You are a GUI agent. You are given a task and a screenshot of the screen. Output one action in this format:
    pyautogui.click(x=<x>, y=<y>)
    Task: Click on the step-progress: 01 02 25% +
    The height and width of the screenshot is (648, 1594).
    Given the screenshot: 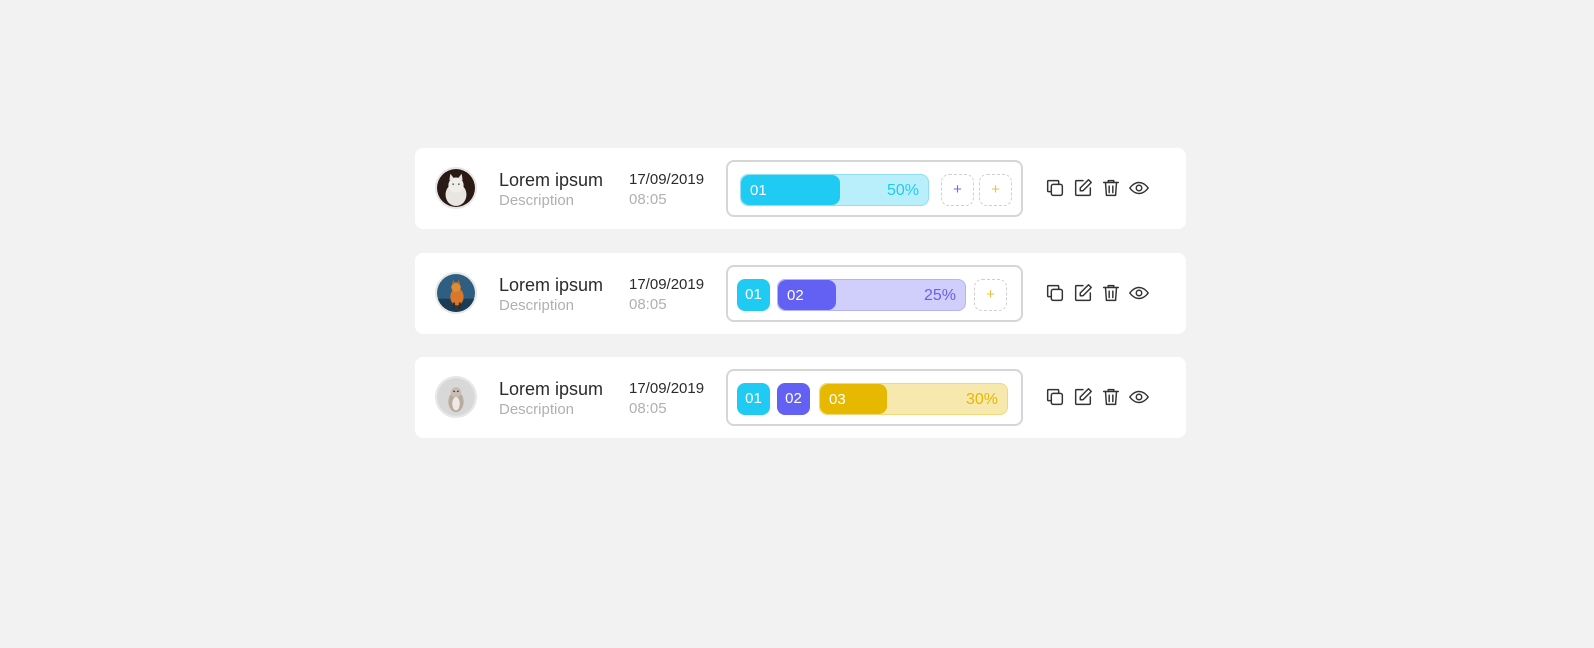 What is the action you would take?
    pyautogui.click(x=874, y=293)
    